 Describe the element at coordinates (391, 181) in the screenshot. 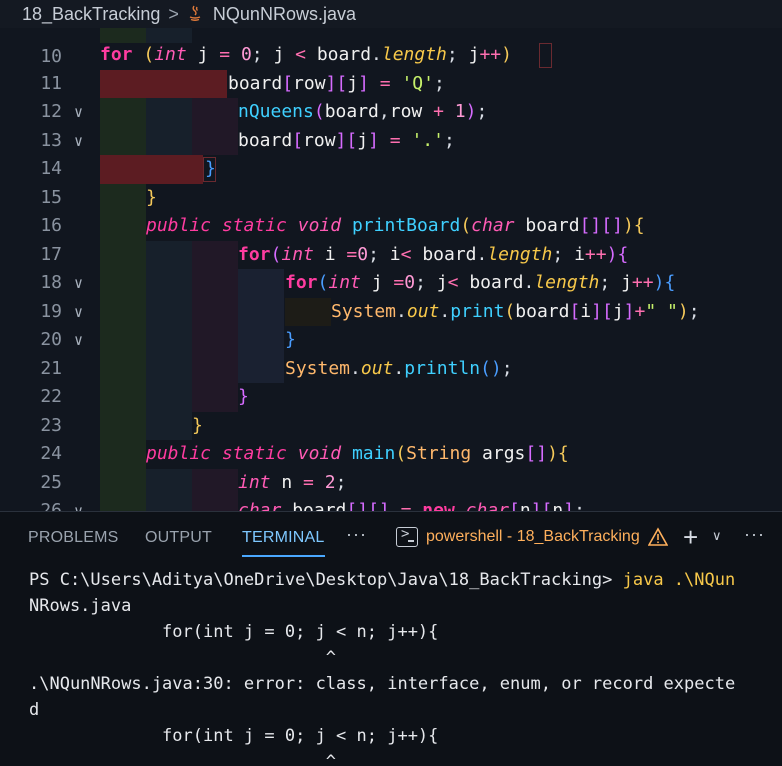

I see `code-line: 15 }` at that location.